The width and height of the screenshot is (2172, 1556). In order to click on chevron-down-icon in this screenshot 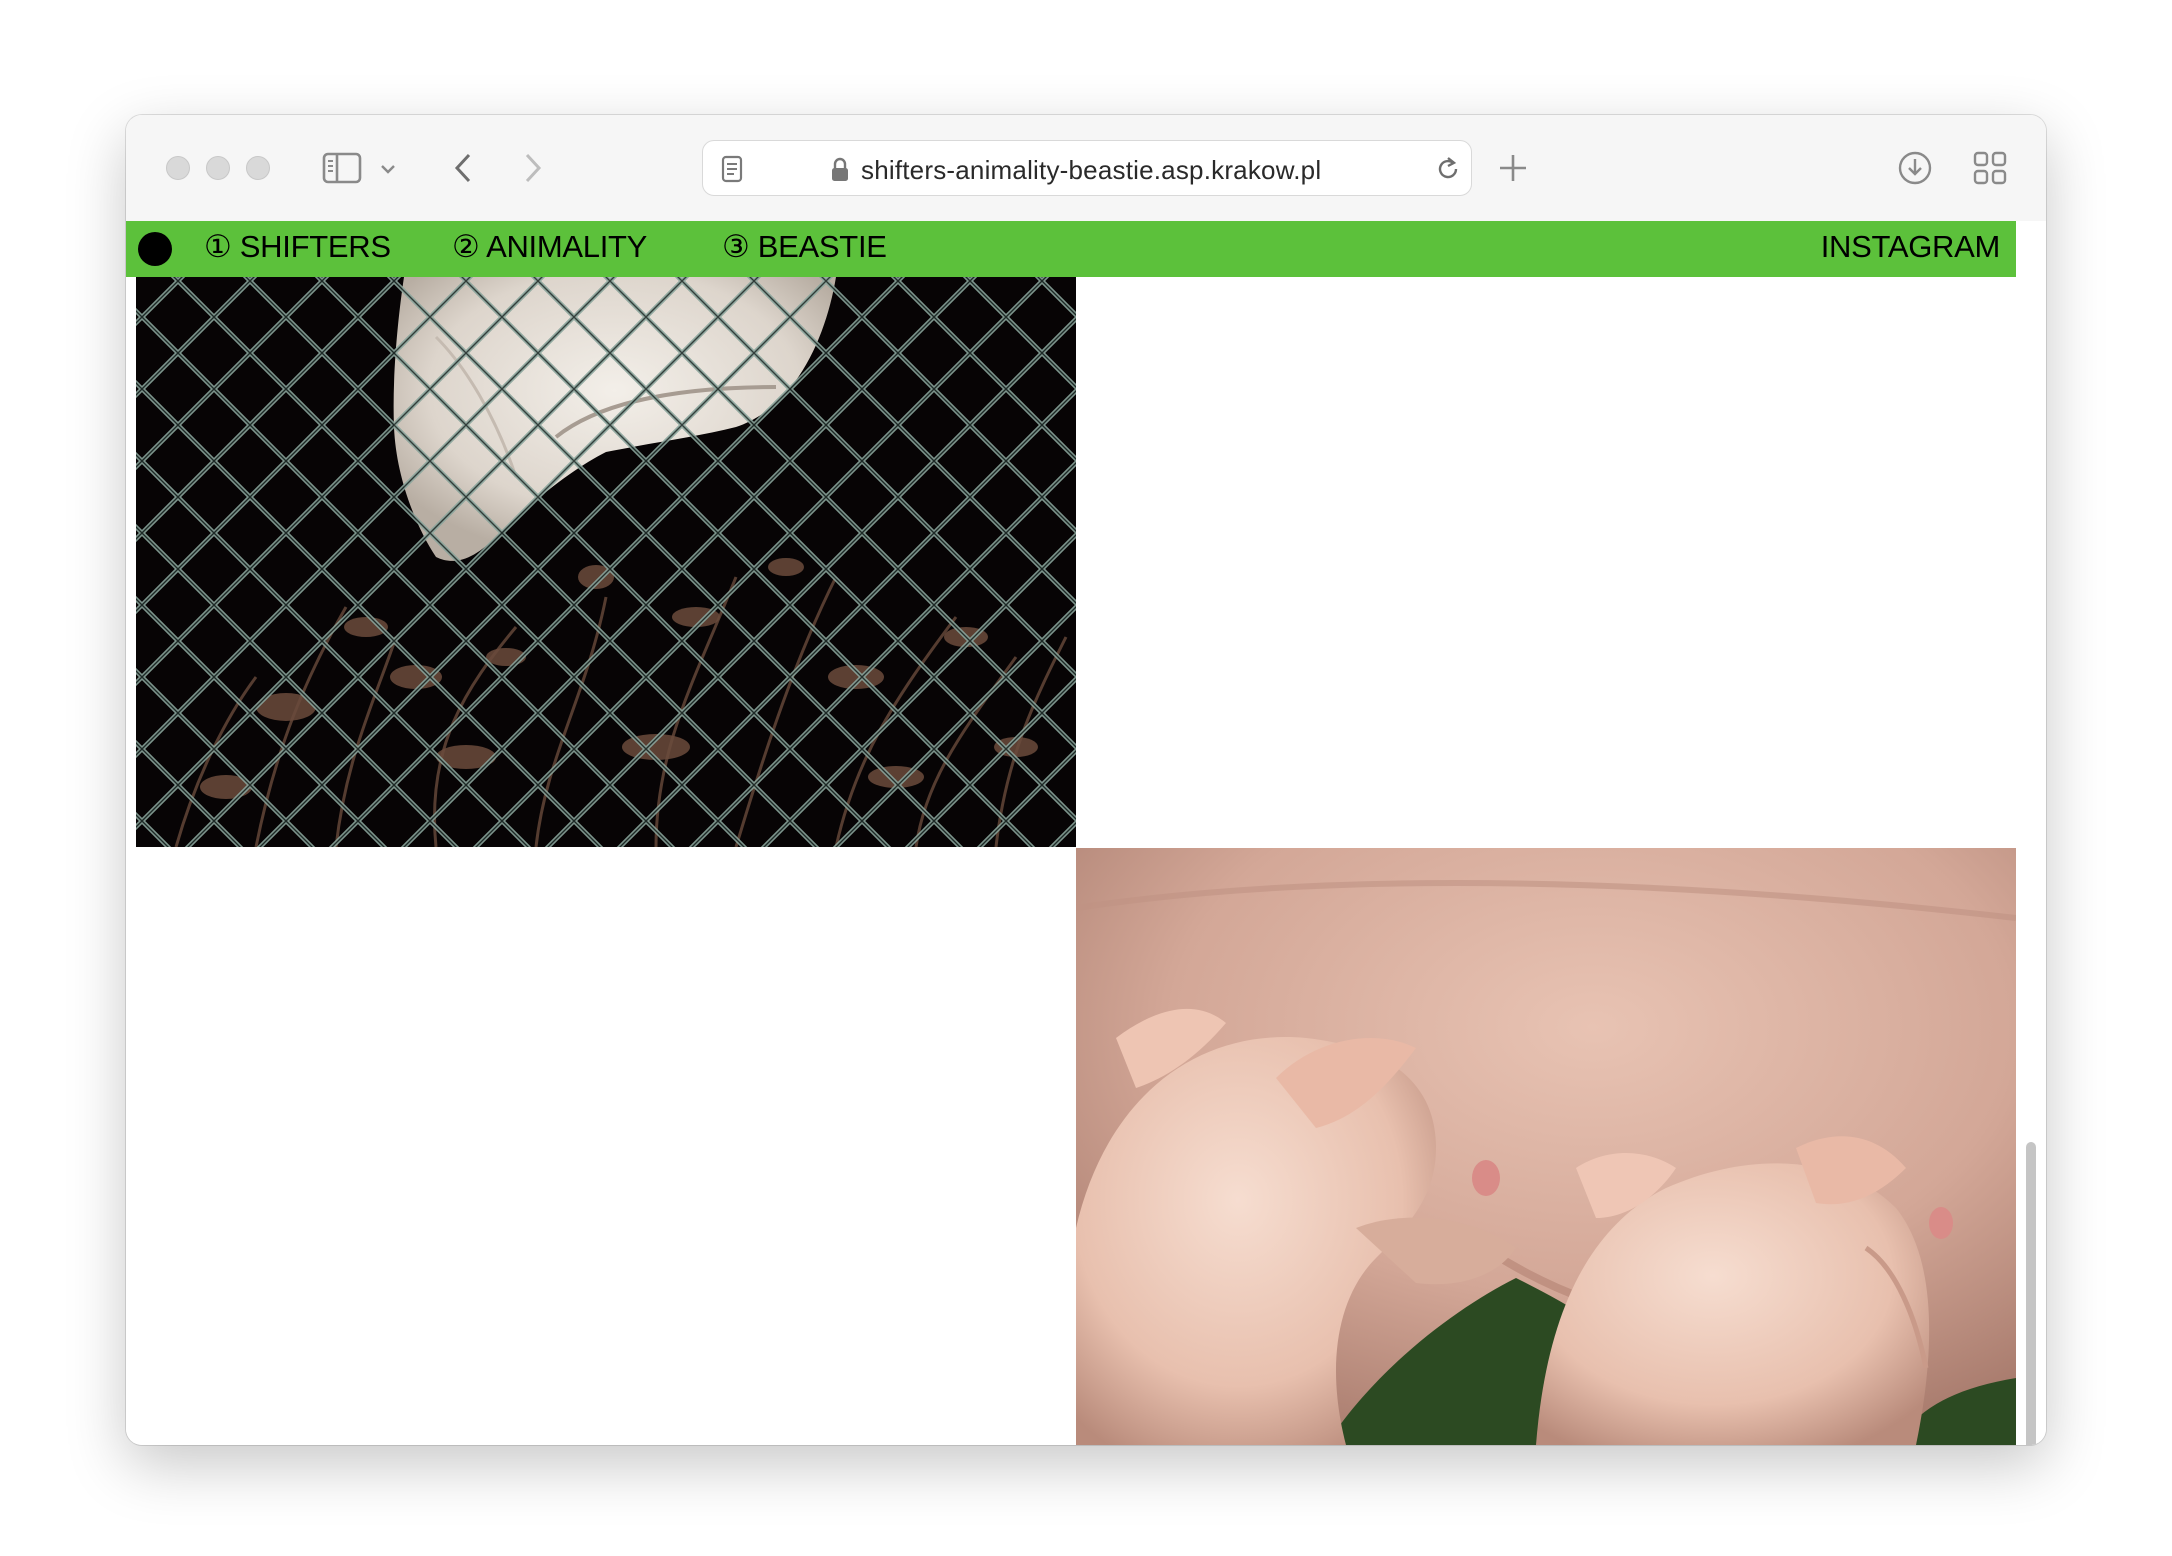, I will do `click(388, 169)`.